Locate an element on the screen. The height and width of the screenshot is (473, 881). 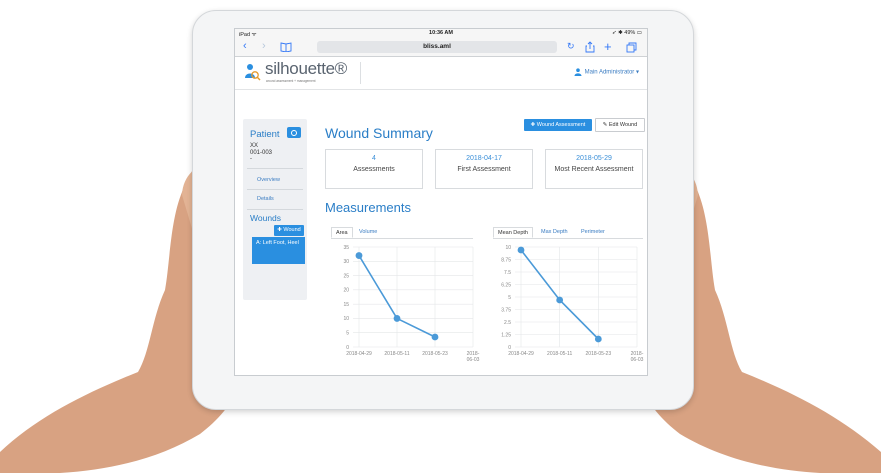
camera-icon is located at coordinates (294, 132).